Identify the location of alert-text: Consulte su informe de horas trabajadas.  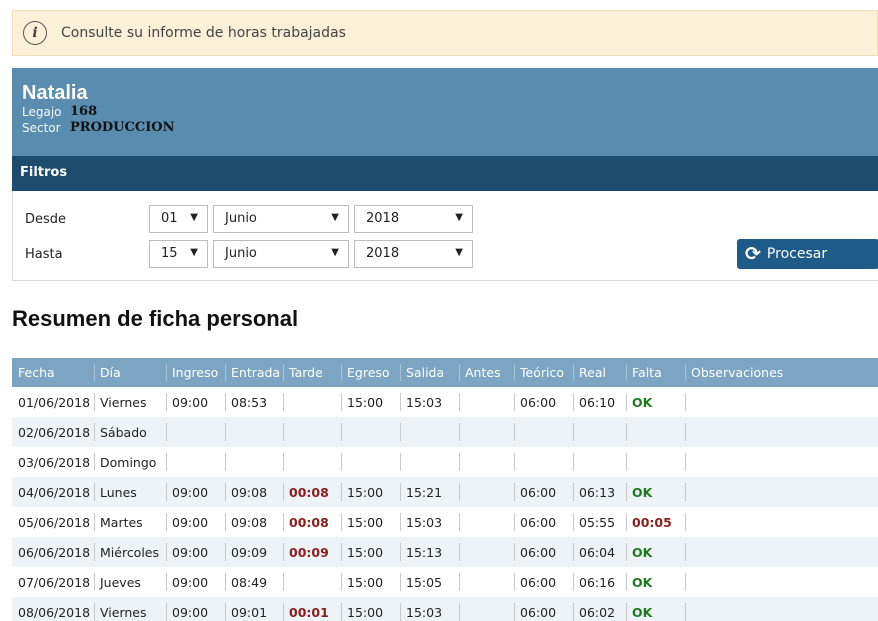
(203, 33).